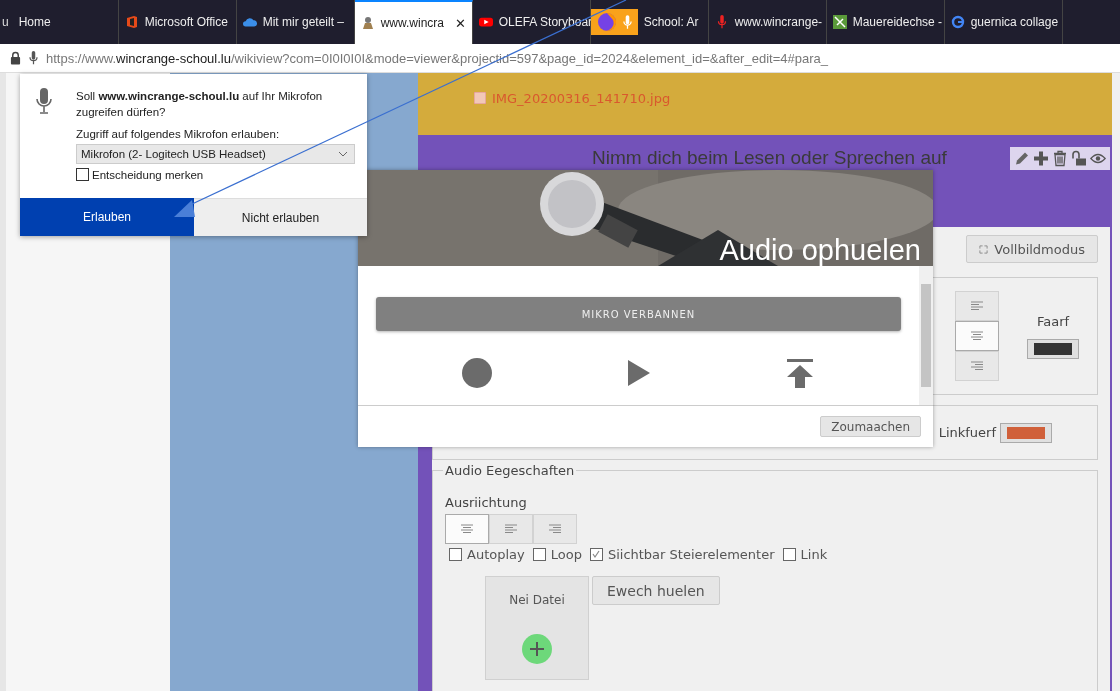 This screenshot has height=691, width=1120. I want to click on browser-tab: School: Ar, so click(649, 22).